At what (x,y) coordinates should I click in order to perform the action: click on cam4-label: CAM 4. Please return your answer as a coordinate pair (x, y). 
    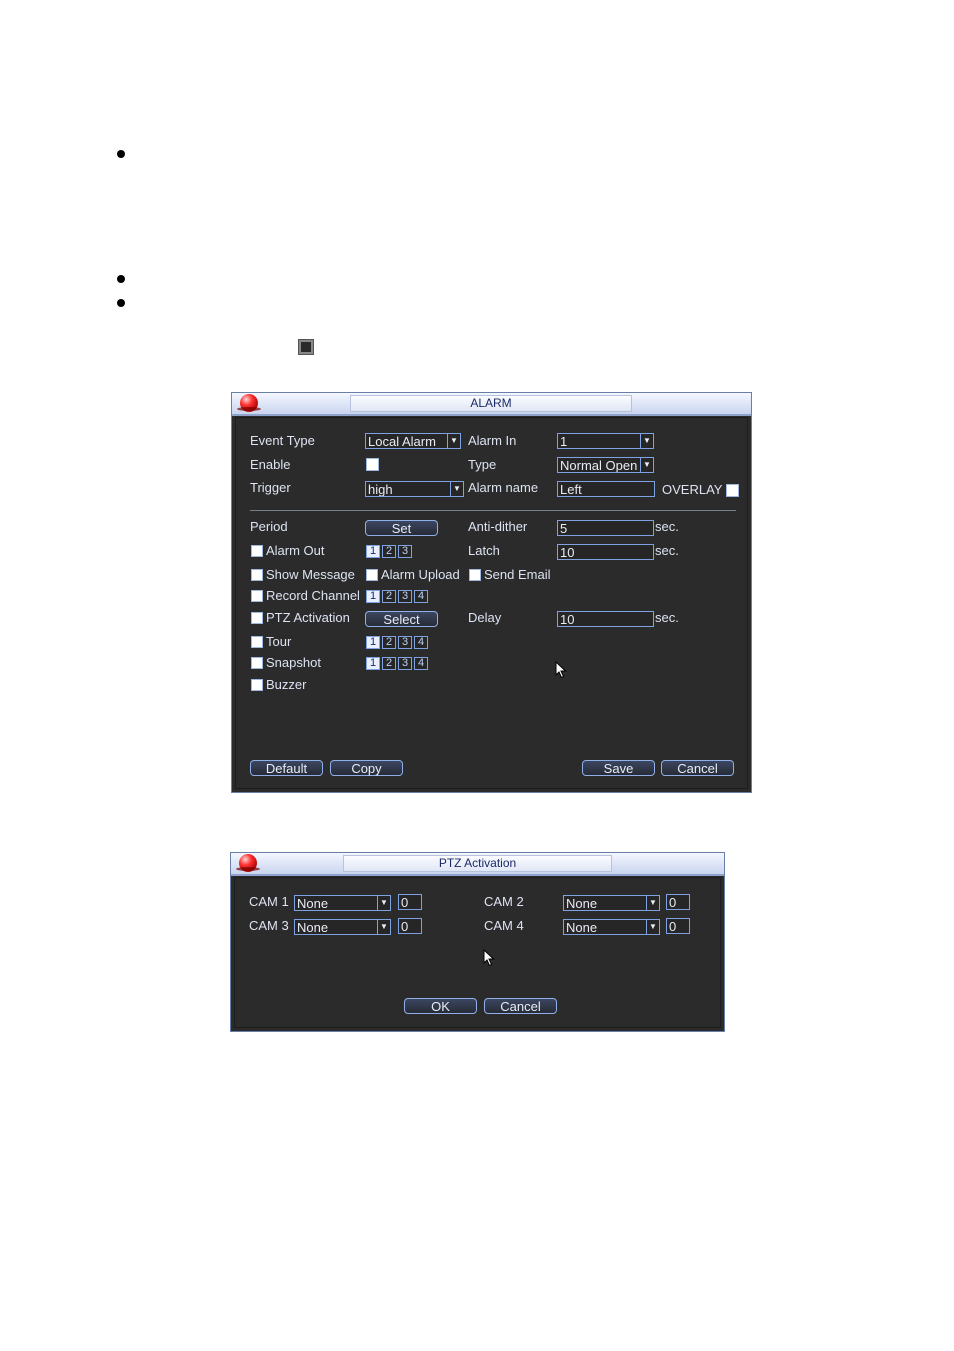
    Looking at the image, I should click on (504, 925).